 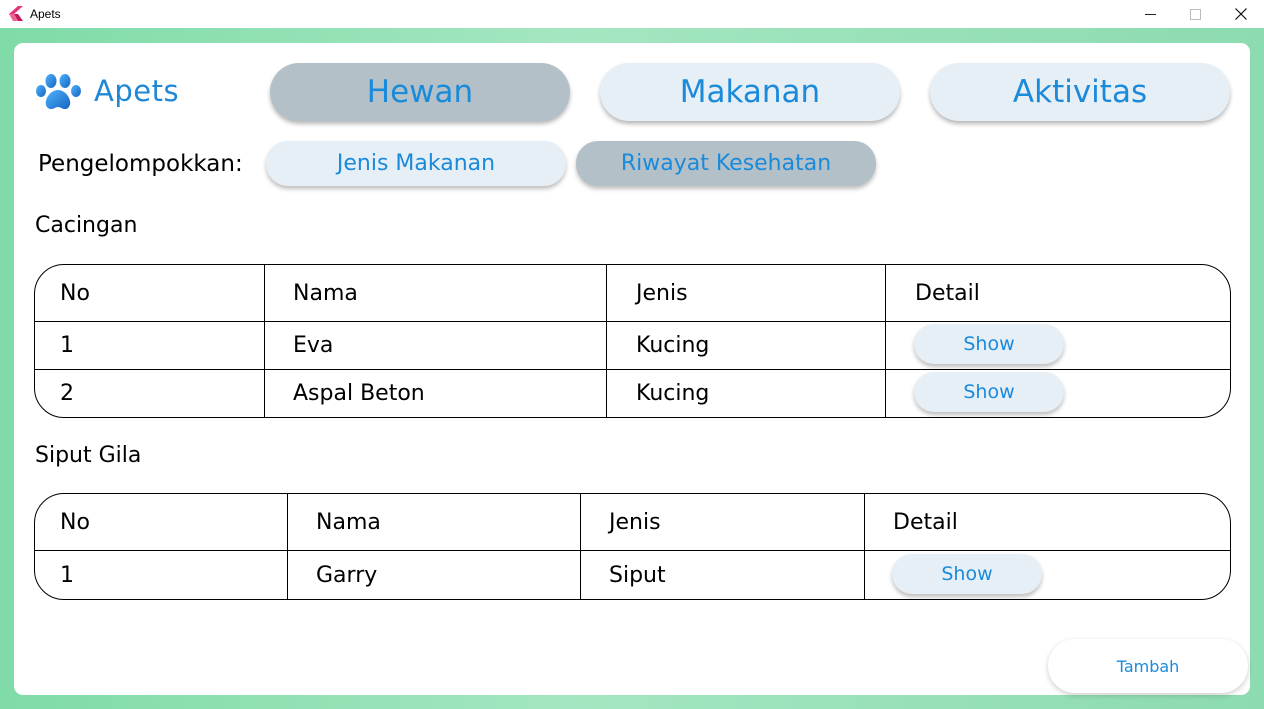 I want to click on close-button, so click(x=1241, y=14).